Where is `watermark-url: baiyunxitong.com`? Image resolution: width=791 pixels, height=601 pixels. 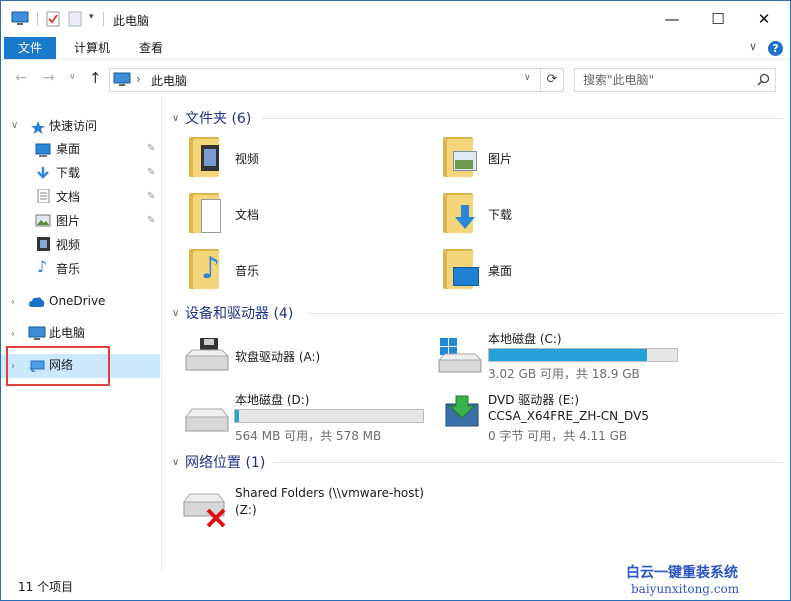 watermark-url: baiyunxitong.com is located at coordinates (685, 589).